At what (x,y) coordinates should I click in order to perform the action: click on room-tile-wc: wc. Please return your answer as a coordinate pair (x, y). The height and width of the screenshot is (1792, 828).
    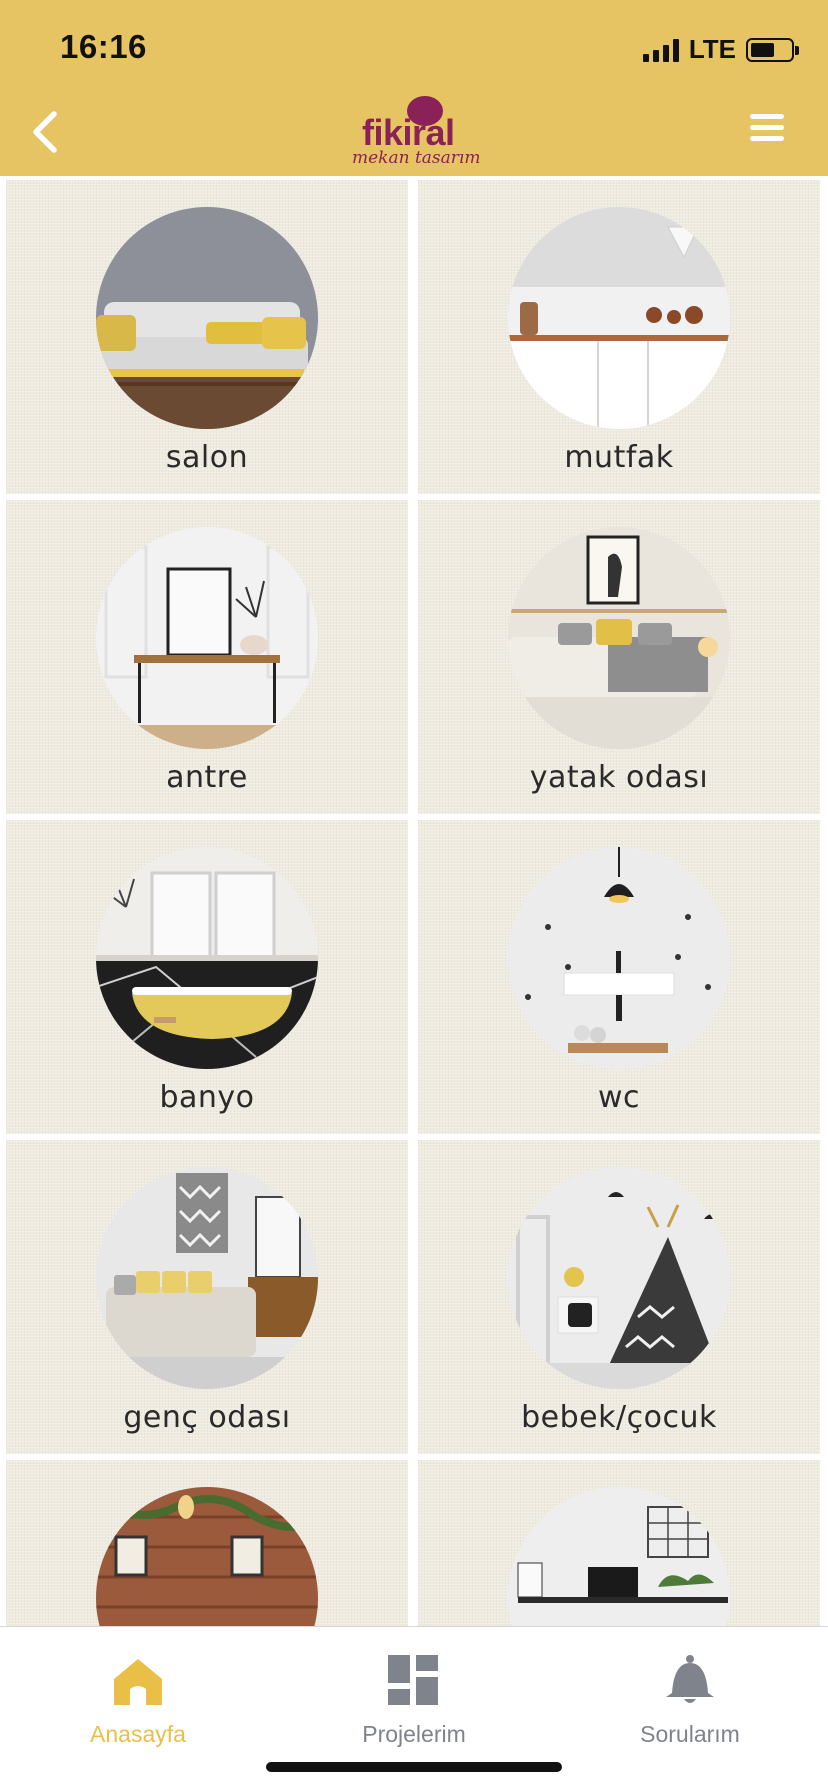
    Looking at the image, I should click on (619, 977).